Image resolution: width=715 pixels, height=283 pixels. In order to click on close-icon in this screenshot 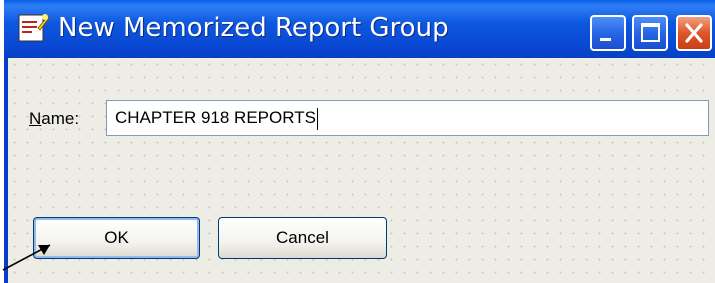, I will do `click(694, 33)`.